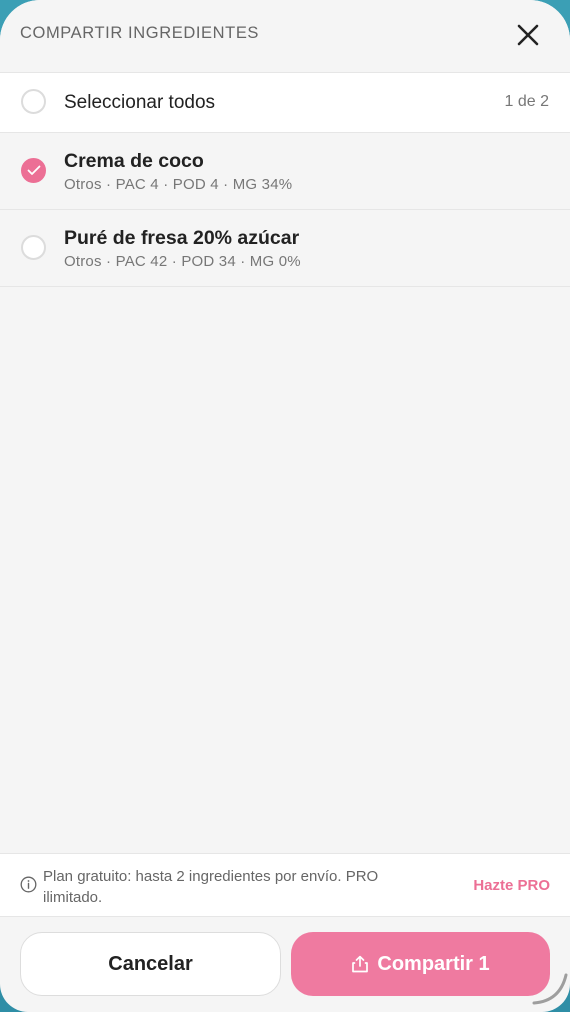 The width and height of the screenshot is (570, 1012). I want to click on close-icon, so click(528, 35).